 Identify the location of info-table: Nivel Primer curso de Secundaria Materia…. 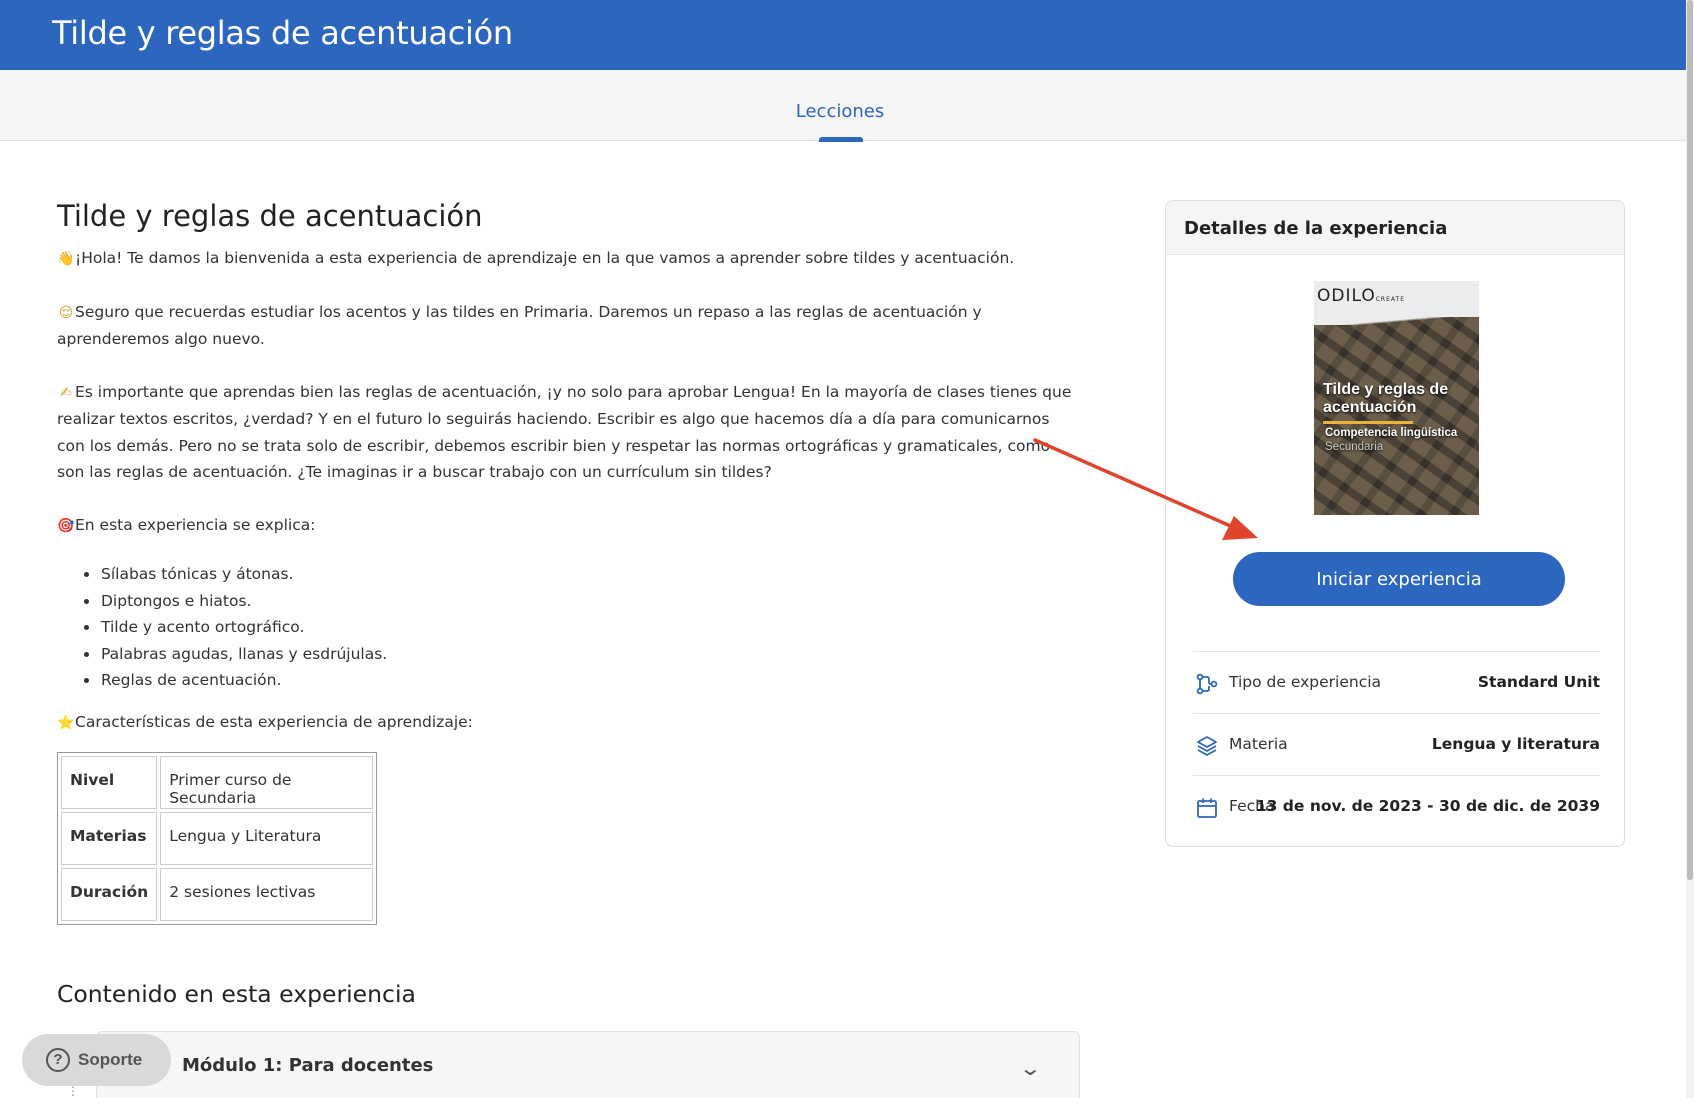
(217, 838).